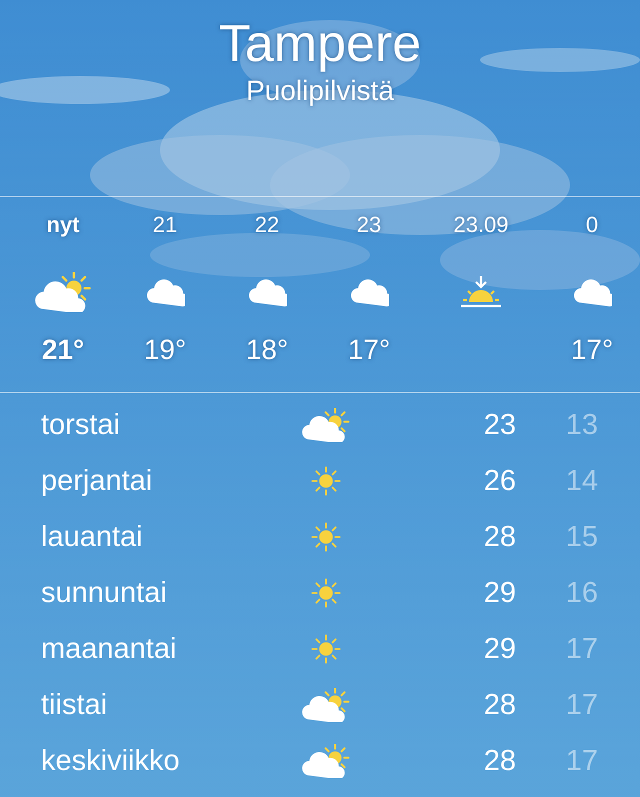  Describe the element at coordinates (267, 350) in the screenshot. I see `temperature: 18°` at that location.